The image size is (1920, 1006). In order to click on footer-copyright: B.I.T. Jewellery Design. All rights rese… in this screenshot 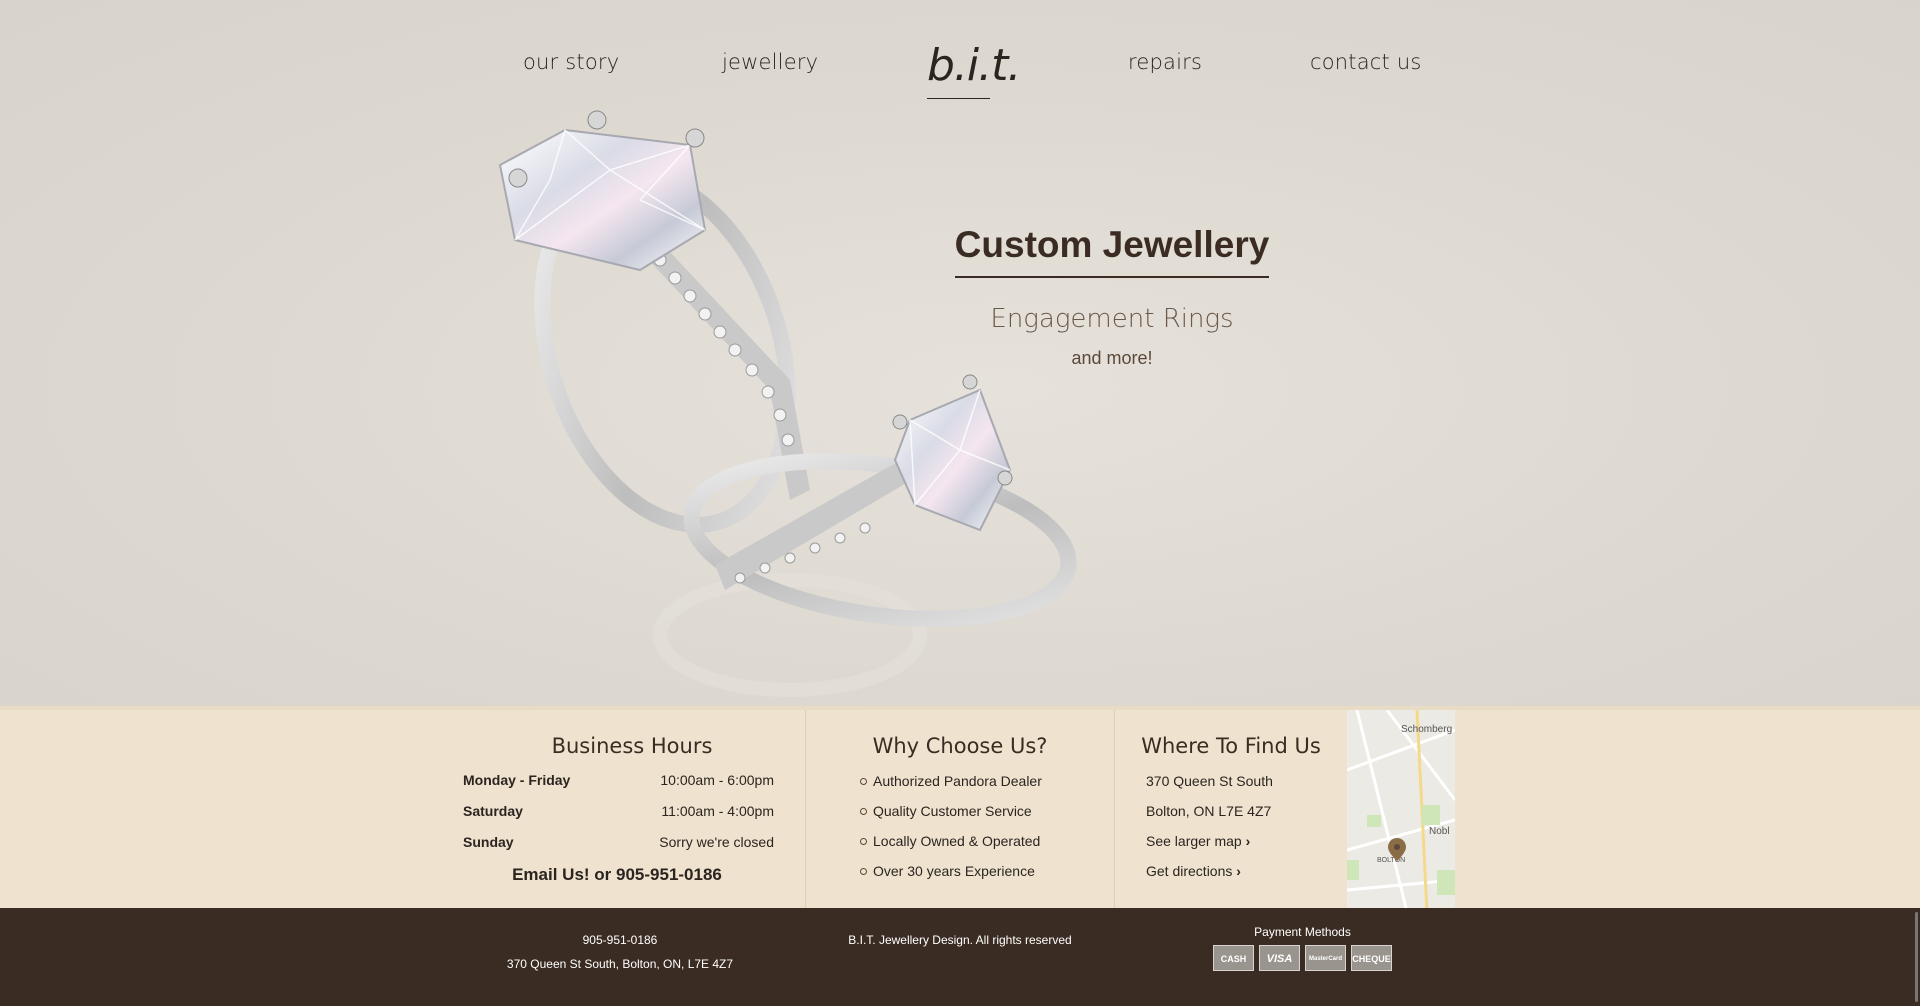, I will do `click(960, 940)`.